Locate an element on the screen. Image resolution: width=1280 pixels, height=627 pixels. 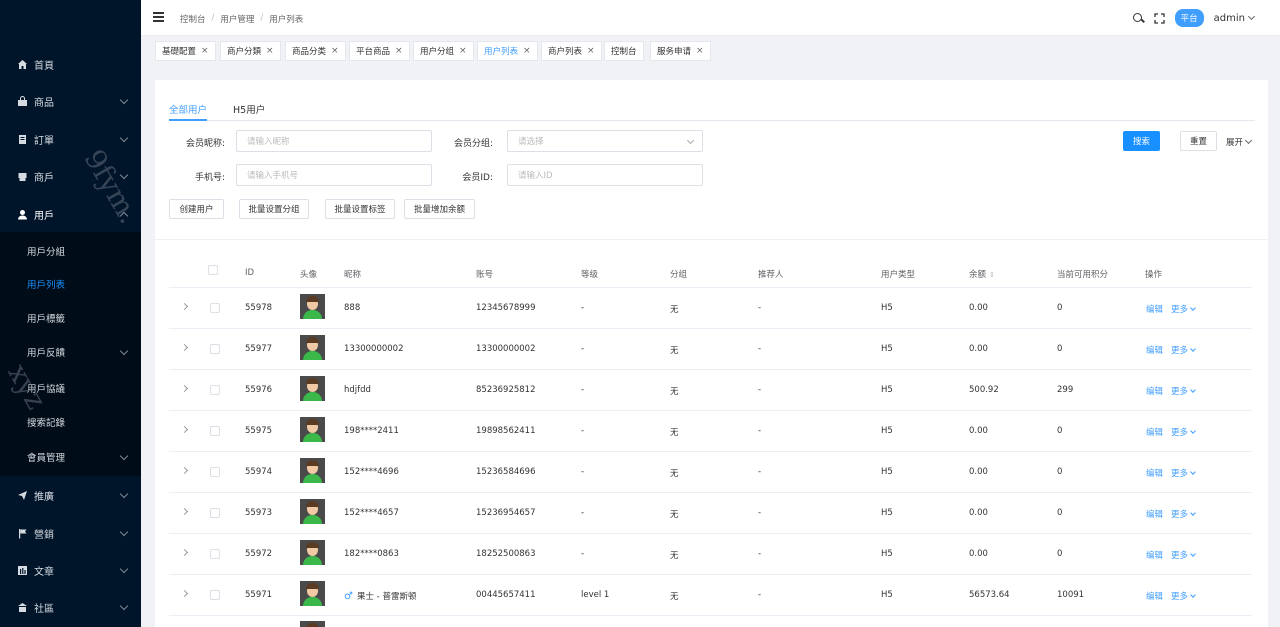
search-icon is located at coordinates (1138, 18).